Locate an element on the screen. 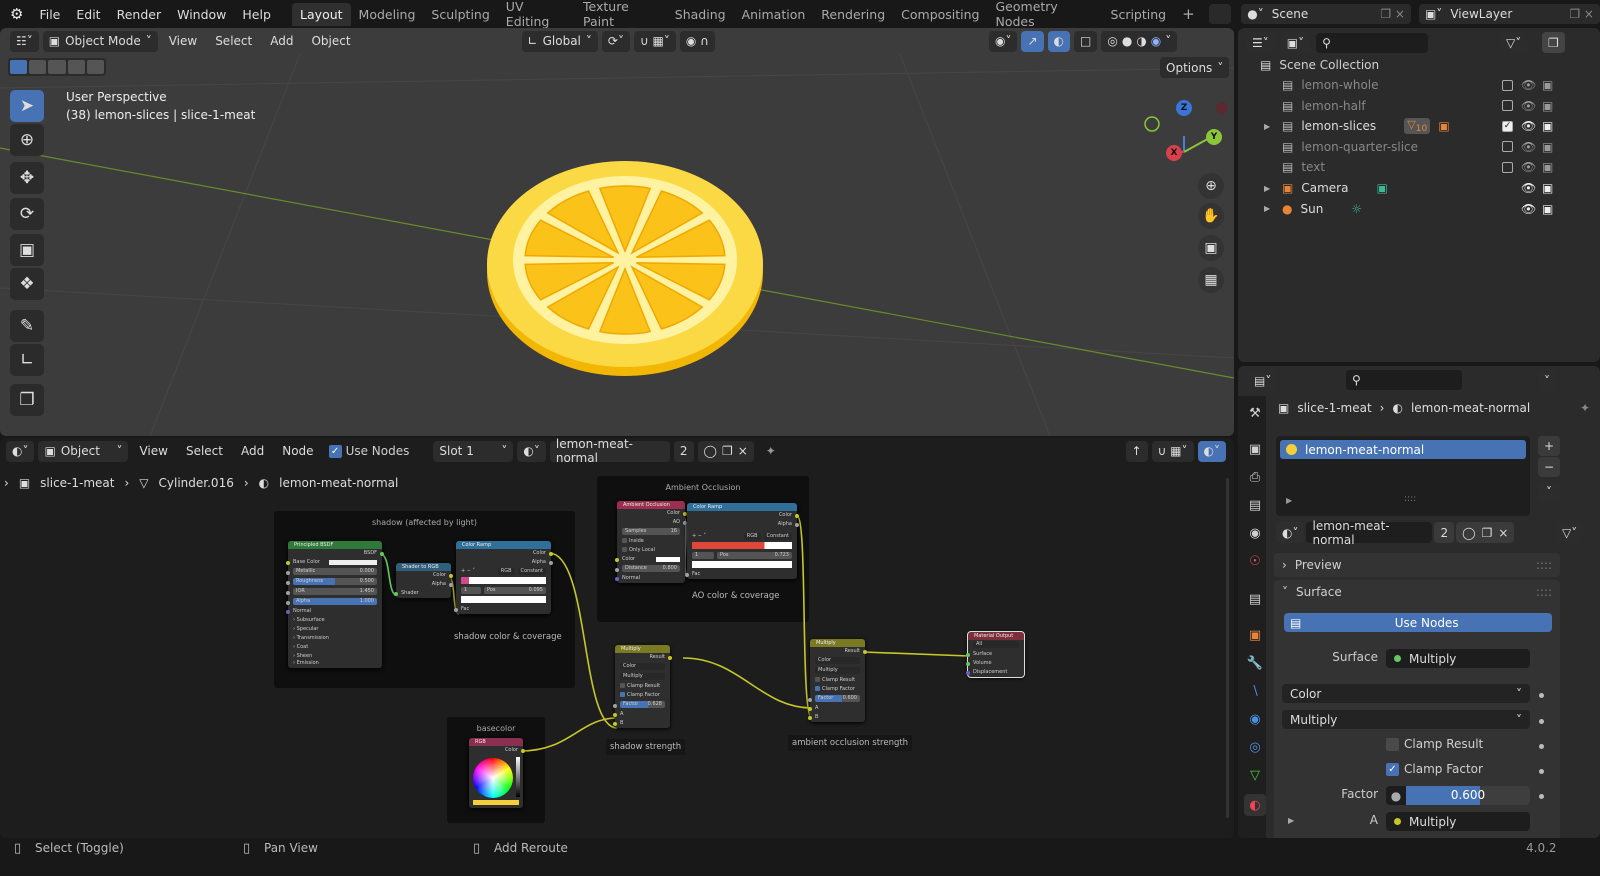  unlink-icon: × is located at coordinates (1503, 533).